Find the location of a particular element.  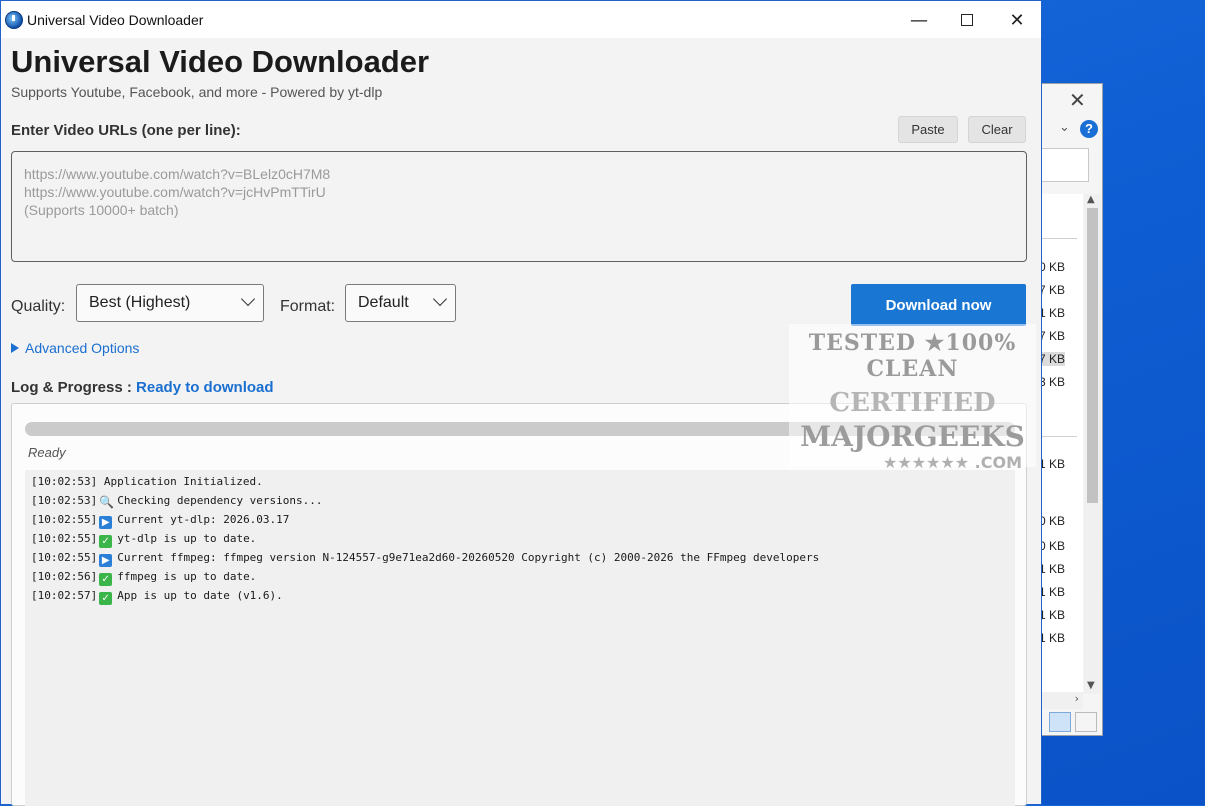

progress-text: Ready is located at coordinates (47, 452).